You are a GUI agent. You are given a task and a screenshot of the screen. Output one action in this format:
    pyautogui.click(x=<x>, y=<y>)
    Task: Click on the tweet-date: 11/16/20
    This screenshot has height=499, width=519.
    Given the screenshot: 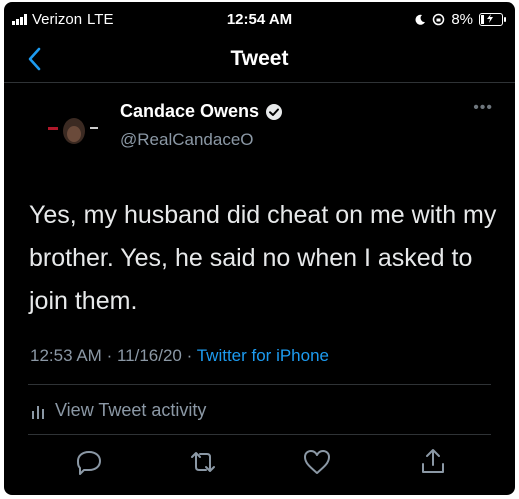 What is the action you would take?
    pyautogui.click(x=149, y=355)
    